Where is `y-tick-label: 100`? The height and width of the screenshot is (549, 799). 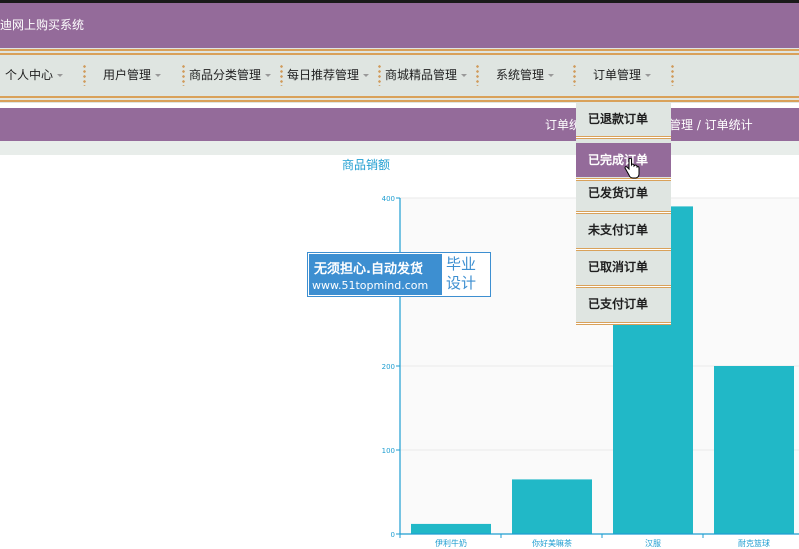 y-tick-label: 100 is located at coordinates (388, 451).